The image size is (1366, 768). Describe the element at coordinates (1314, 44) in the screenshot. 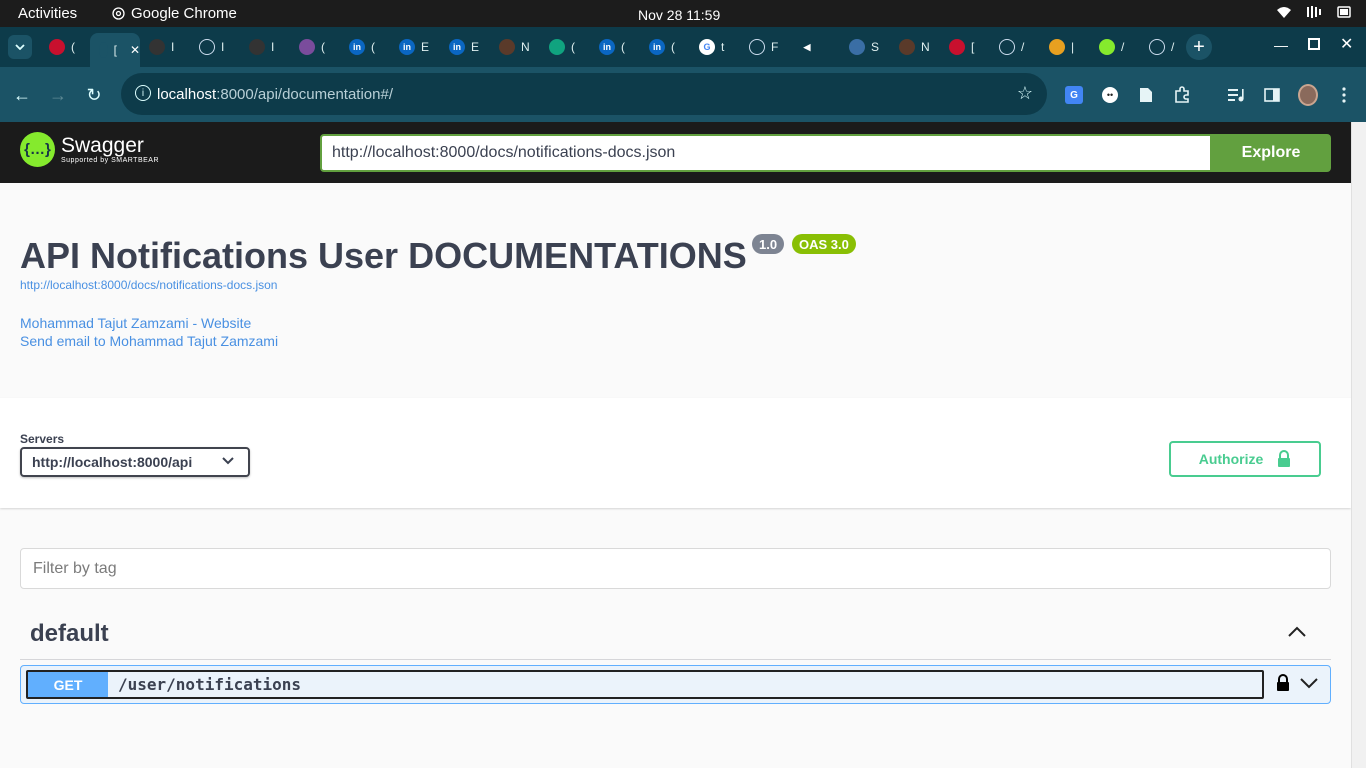

I see `maximize-button` at that location.